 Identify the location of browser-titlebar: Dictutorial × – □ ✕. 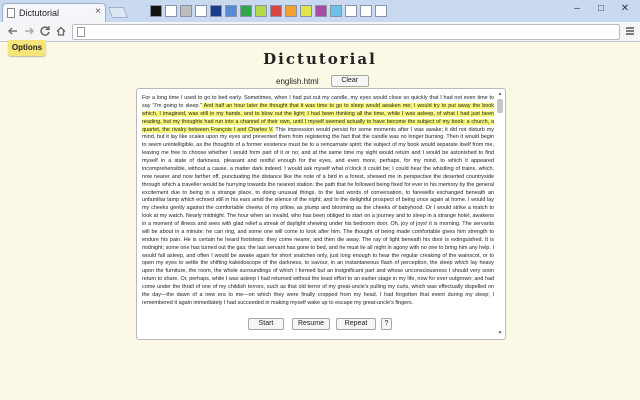
(320, 11).